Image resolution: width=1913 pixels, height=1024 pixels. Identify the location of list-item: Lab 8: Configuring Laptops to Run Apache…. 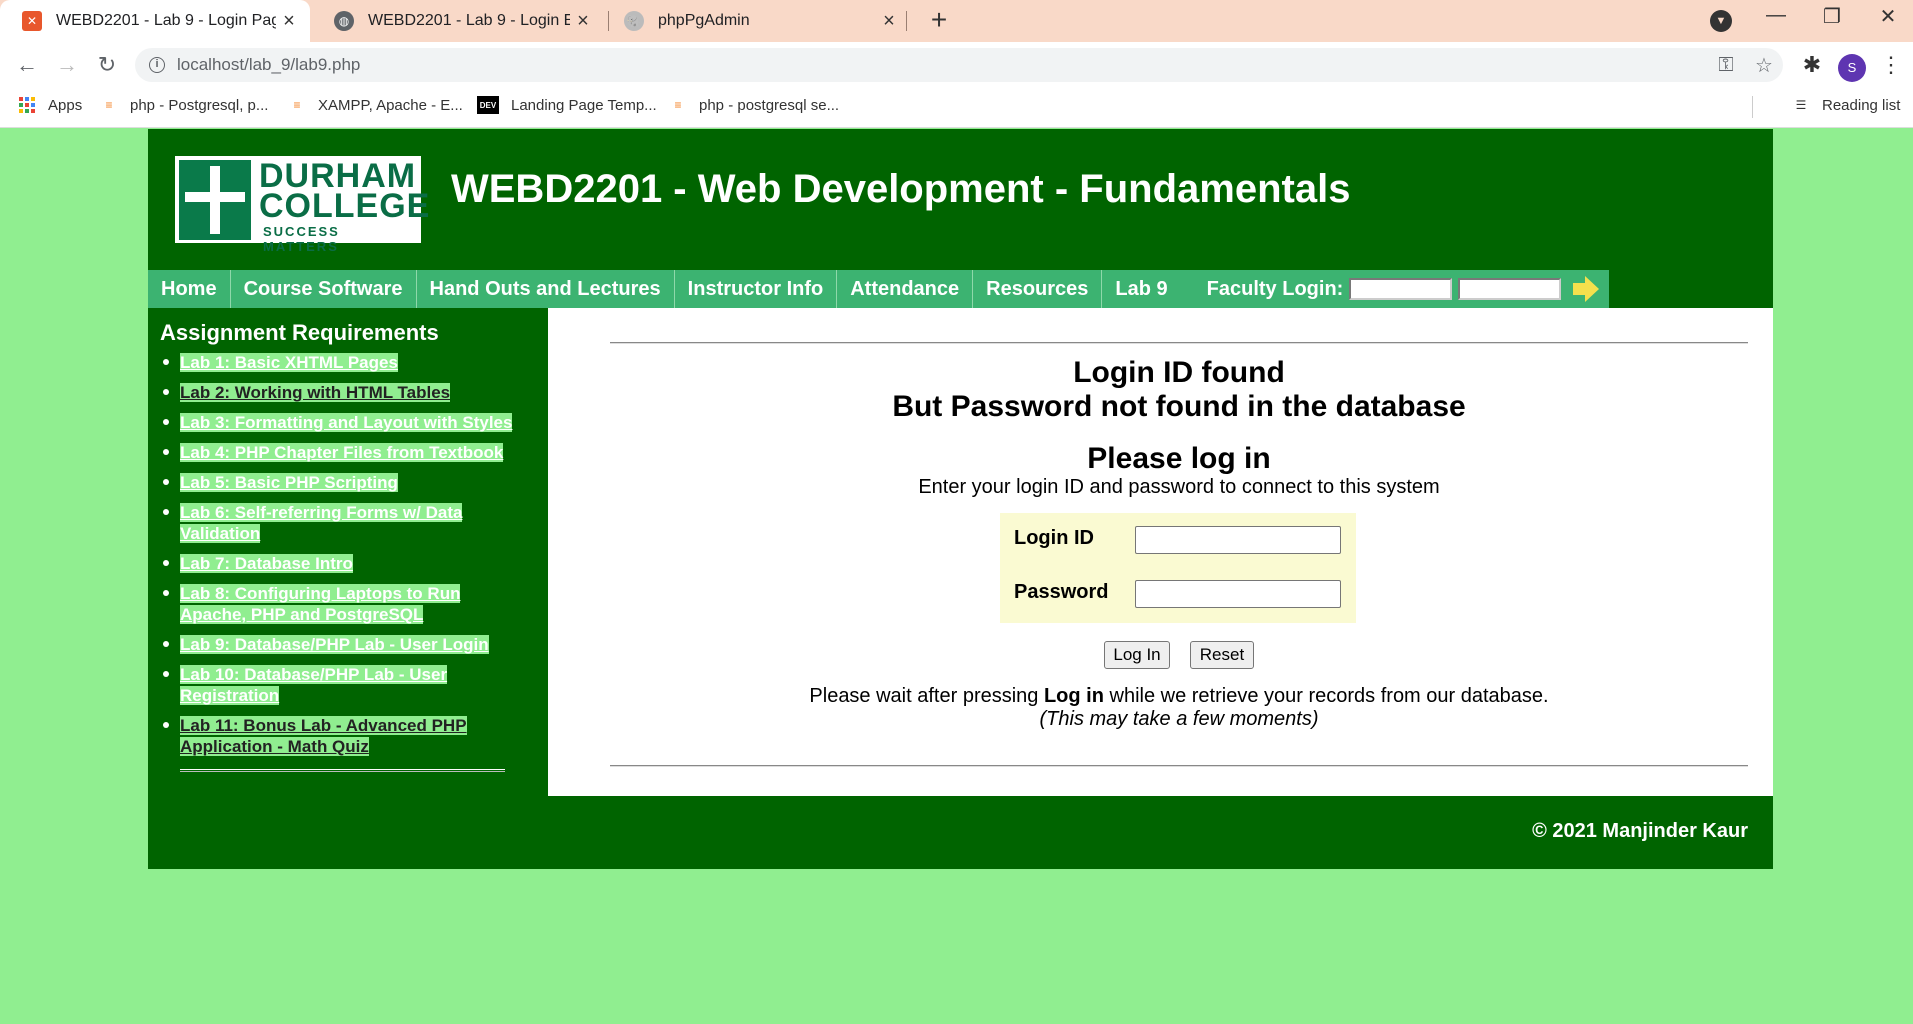
(325, 604).